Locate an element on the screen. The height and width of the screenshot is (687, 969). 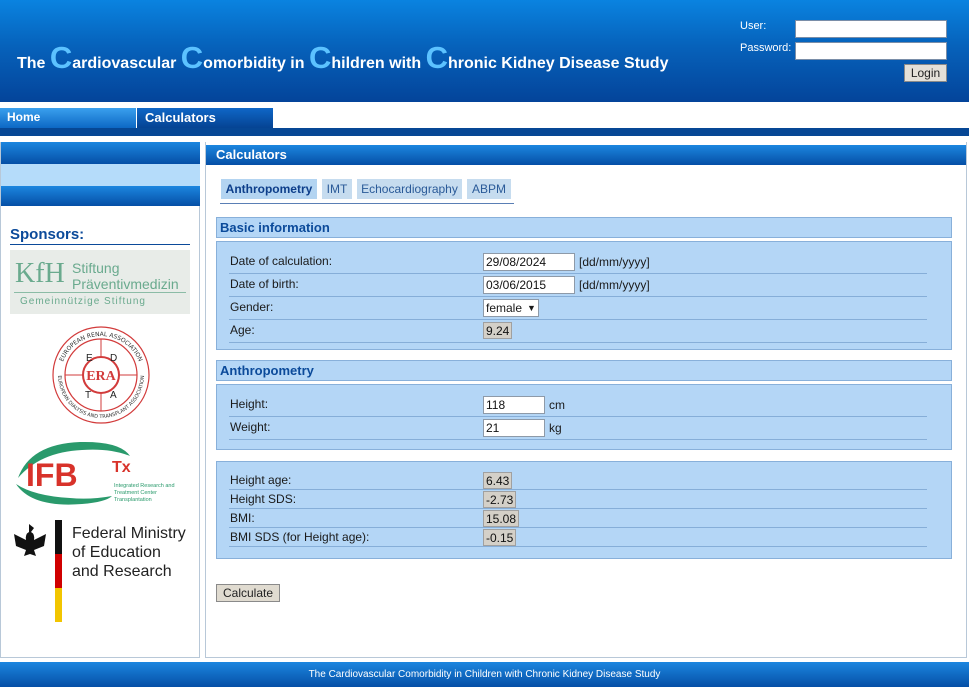
user-input is located at coordinates (871, 29).